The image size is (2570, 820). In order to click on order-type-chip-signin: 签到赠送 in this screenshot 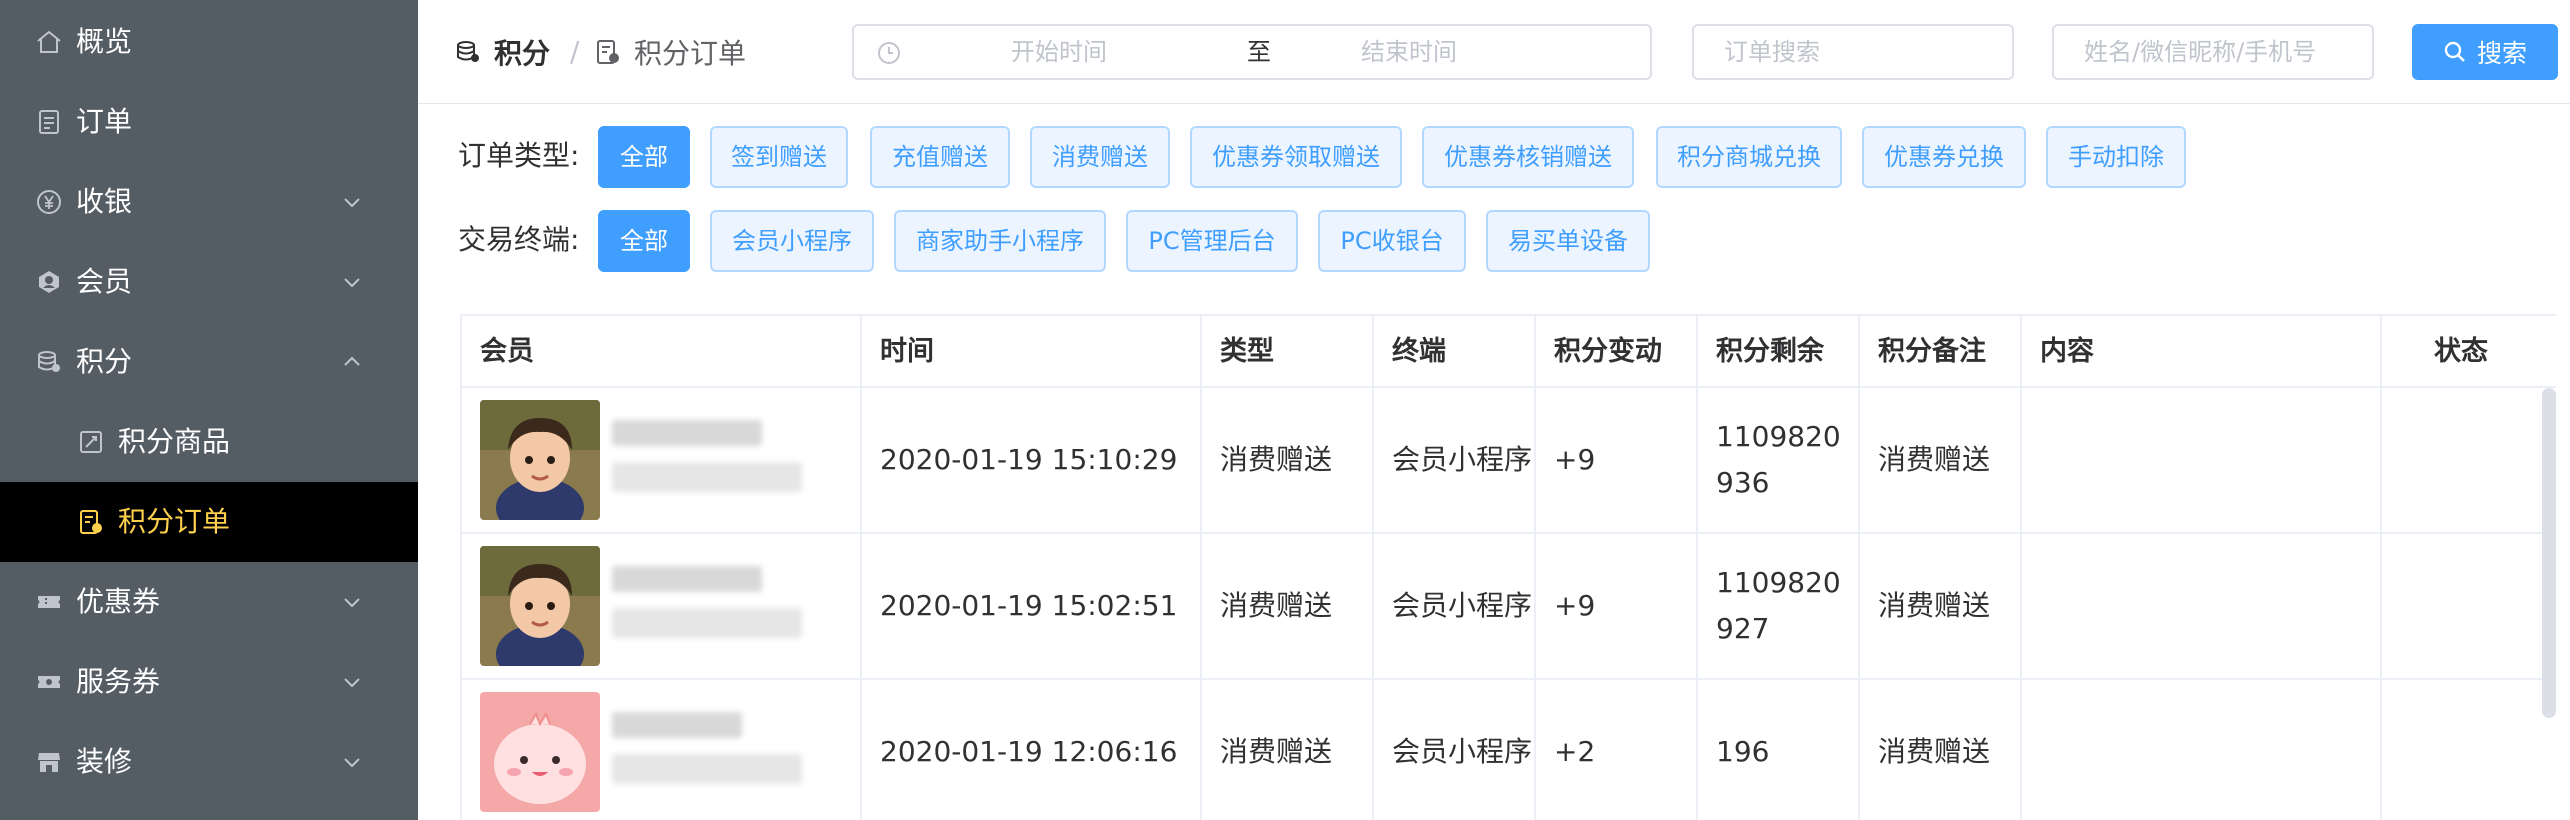, I will do `click(779, 157)`.